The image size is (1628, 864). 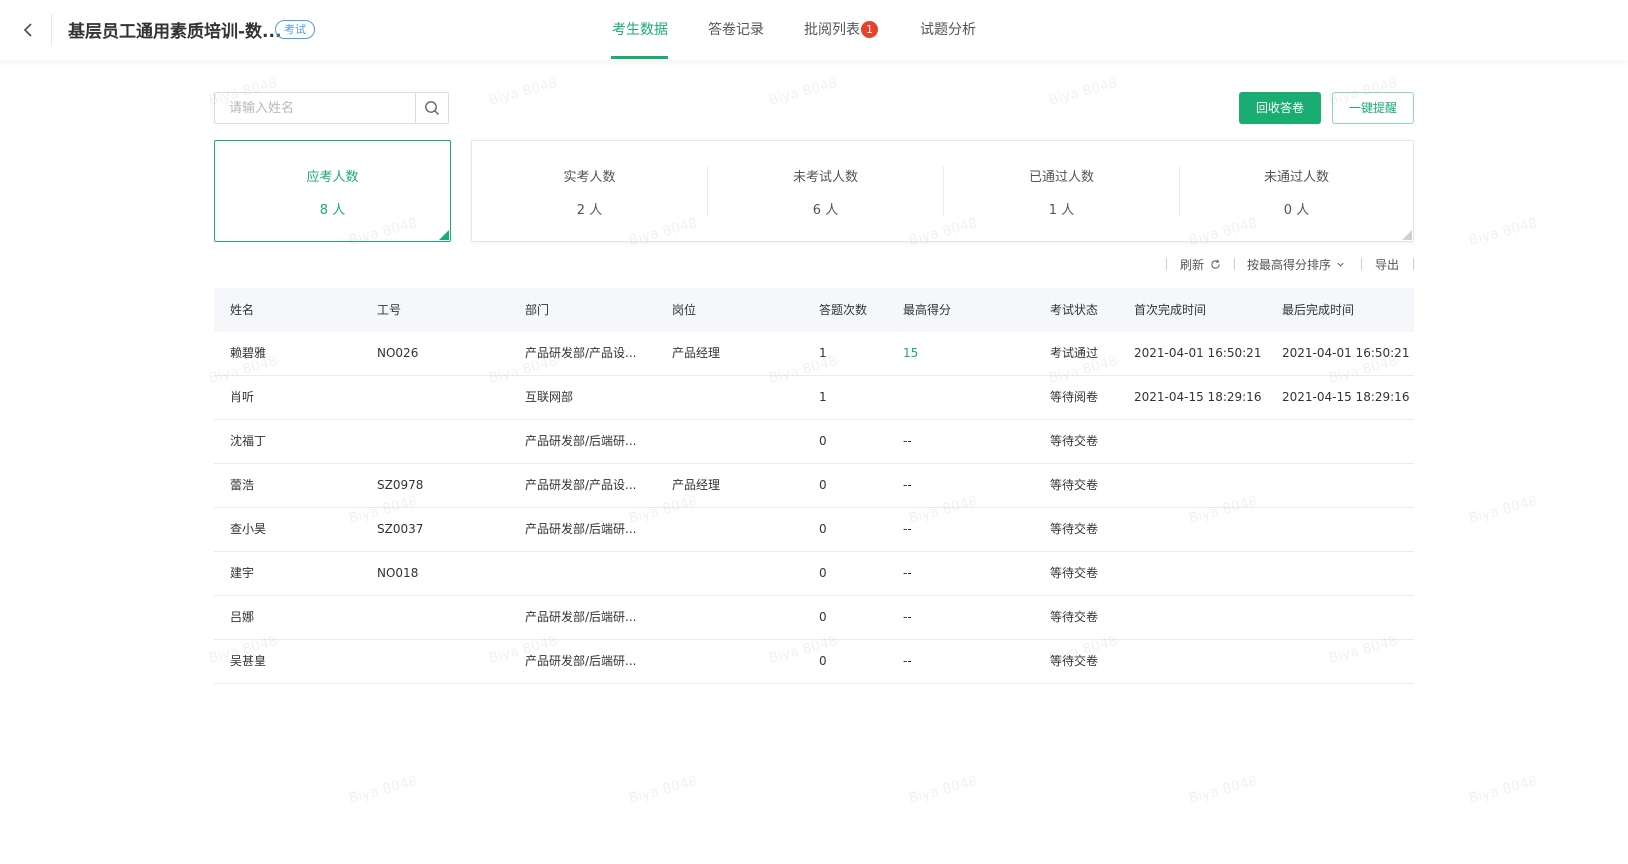 What do you see at coordinates (51, 30) in the screenshot?
I see `header-divider` at bounding box center [51, 30].